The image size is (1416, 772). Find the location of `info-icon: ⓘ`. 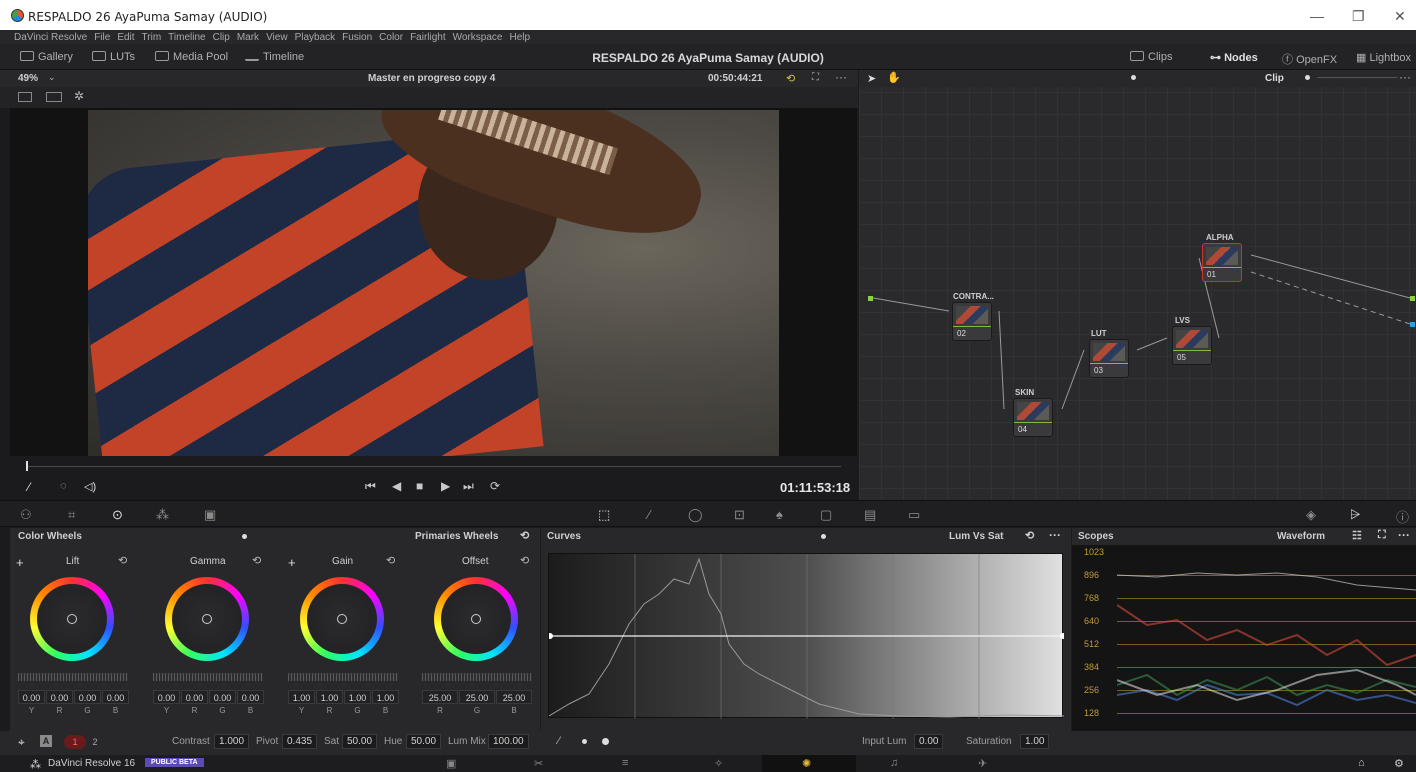

info-icon: ⓘ is located at coordinates (1402, 516).